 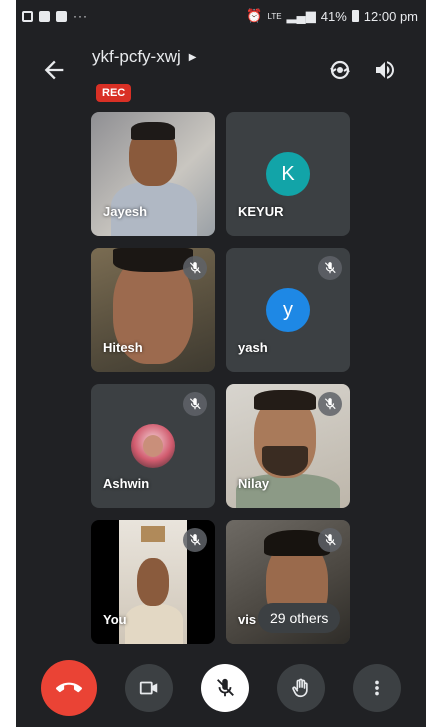 I want to click on speaker-icon, so click(x=385, y=70).